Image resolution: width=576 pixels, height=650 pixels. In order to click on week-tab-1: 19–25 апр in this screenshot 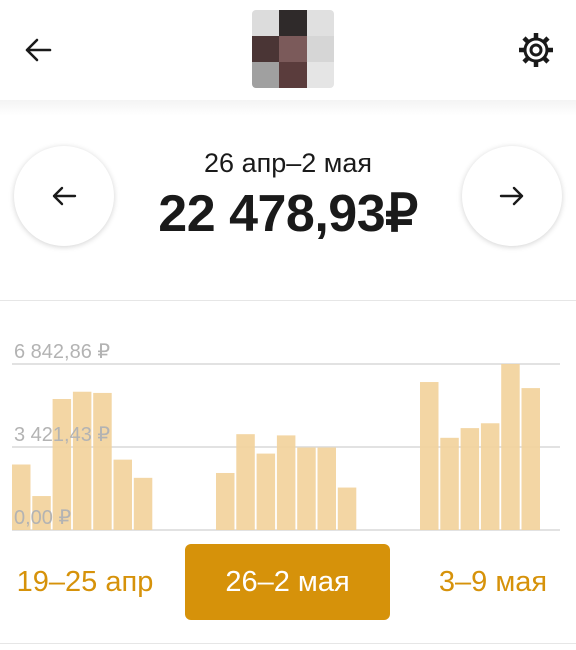, I will do `click(85, 582)`.